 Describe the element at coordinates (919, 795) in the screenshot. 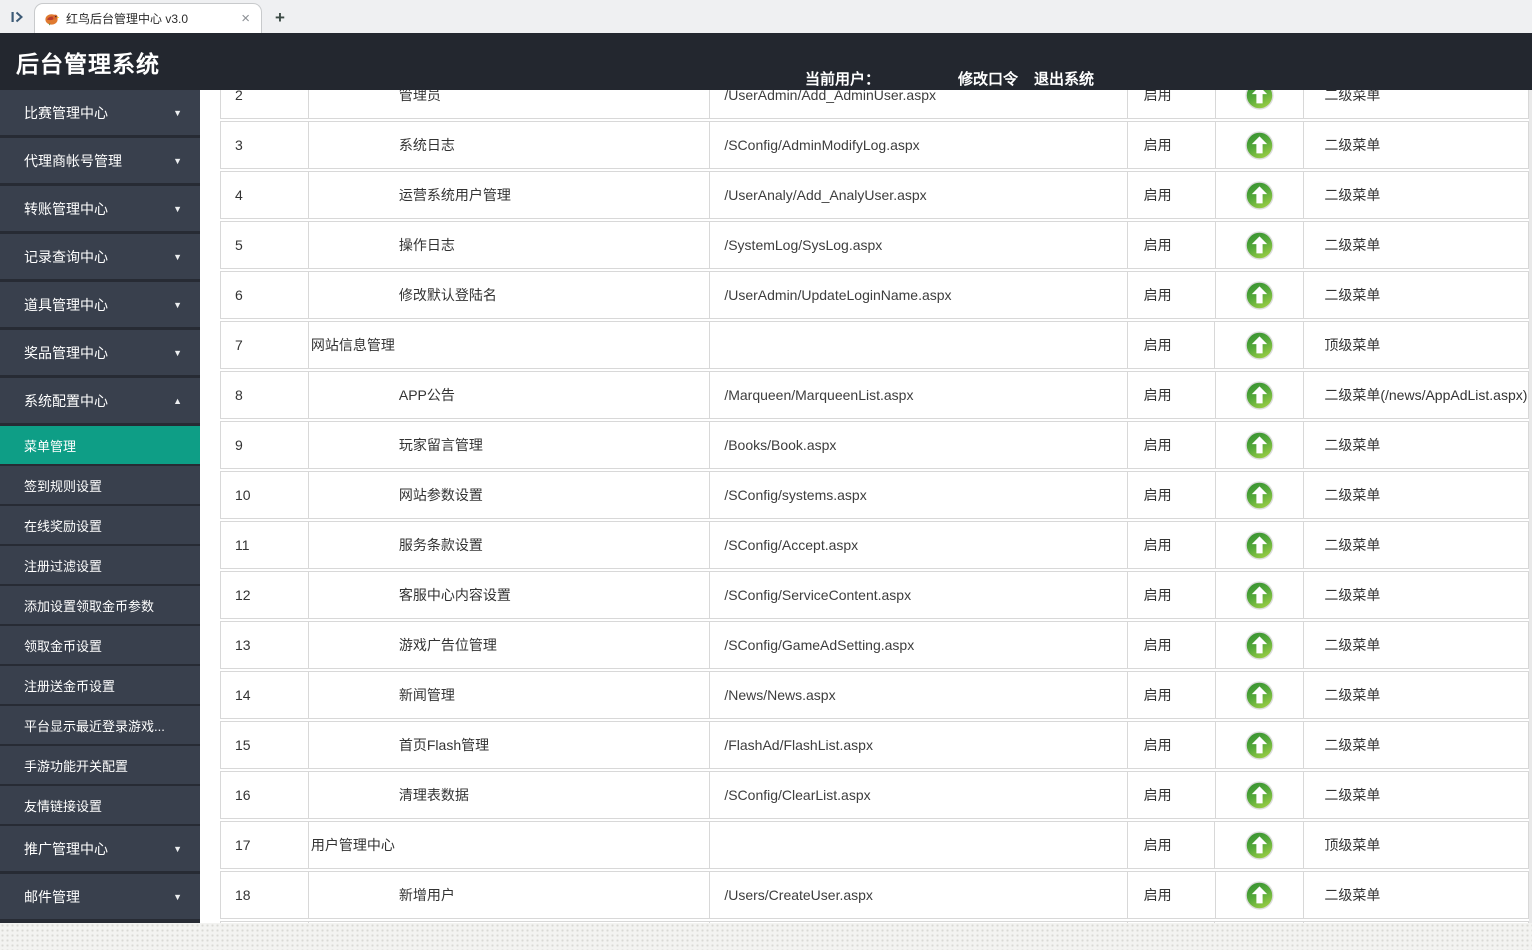

I see `menu-url-cell: /SConfig/ClearList.aspx` at that location.